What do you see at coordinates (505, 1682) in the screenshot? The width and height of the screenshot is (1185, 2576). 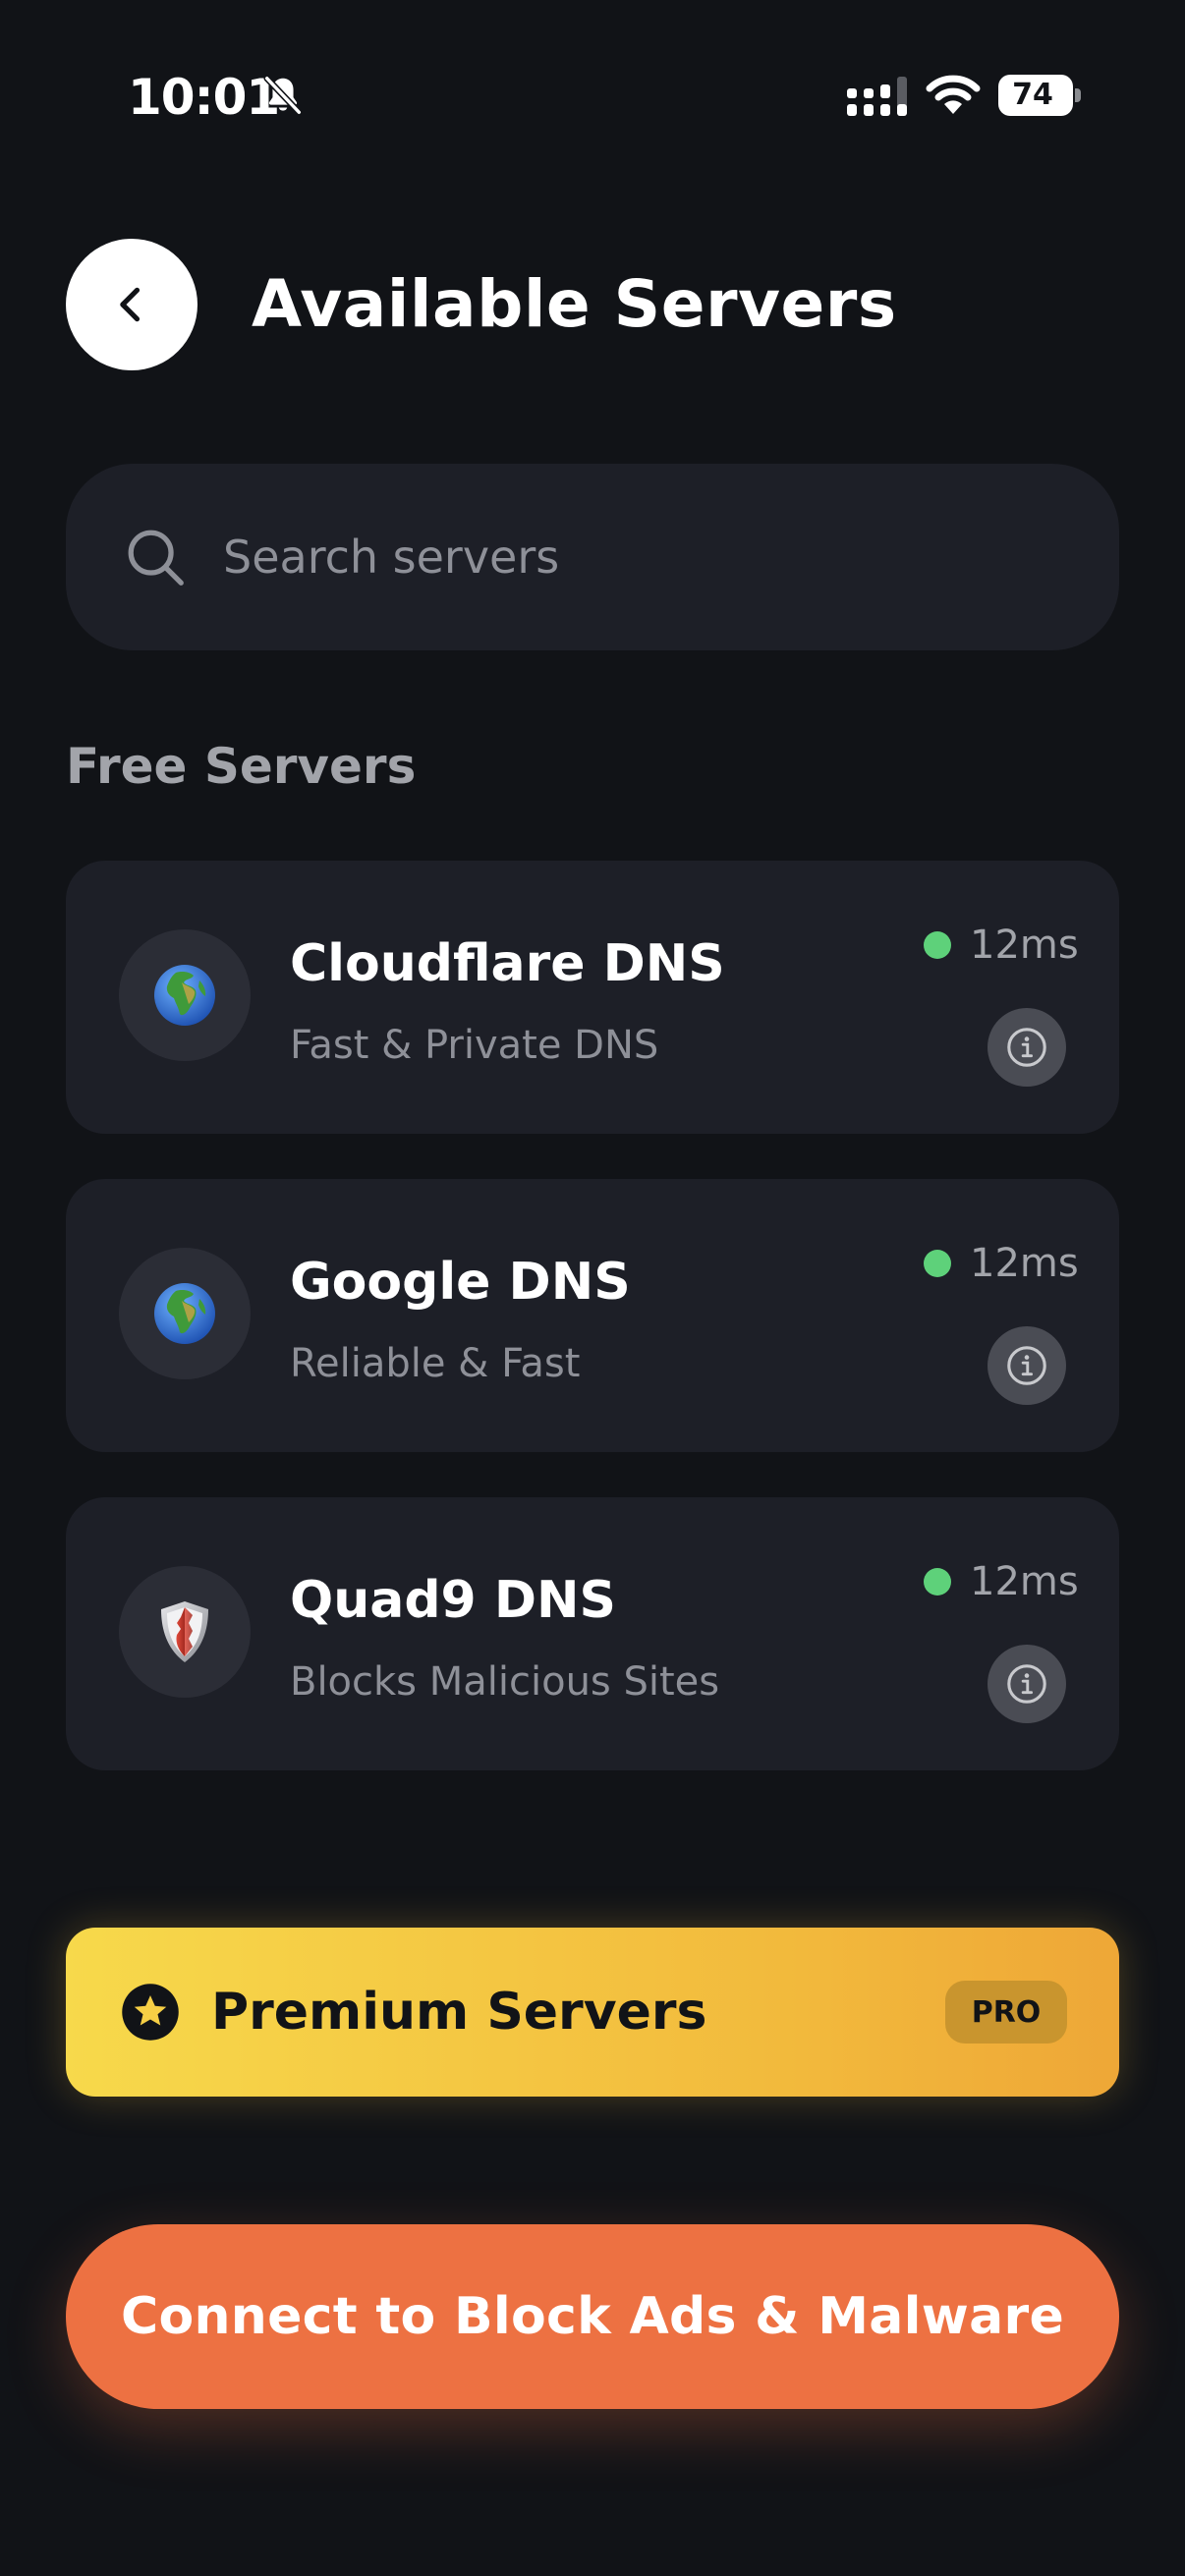 I see `server-description: Blocks Malicious Sites` at bounding box center [505, 1682].